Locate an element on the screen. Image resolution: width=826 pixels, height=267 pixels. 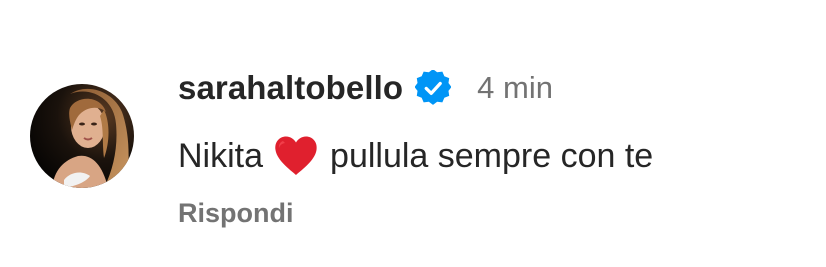
avatar is located at coordinates (82, 136).